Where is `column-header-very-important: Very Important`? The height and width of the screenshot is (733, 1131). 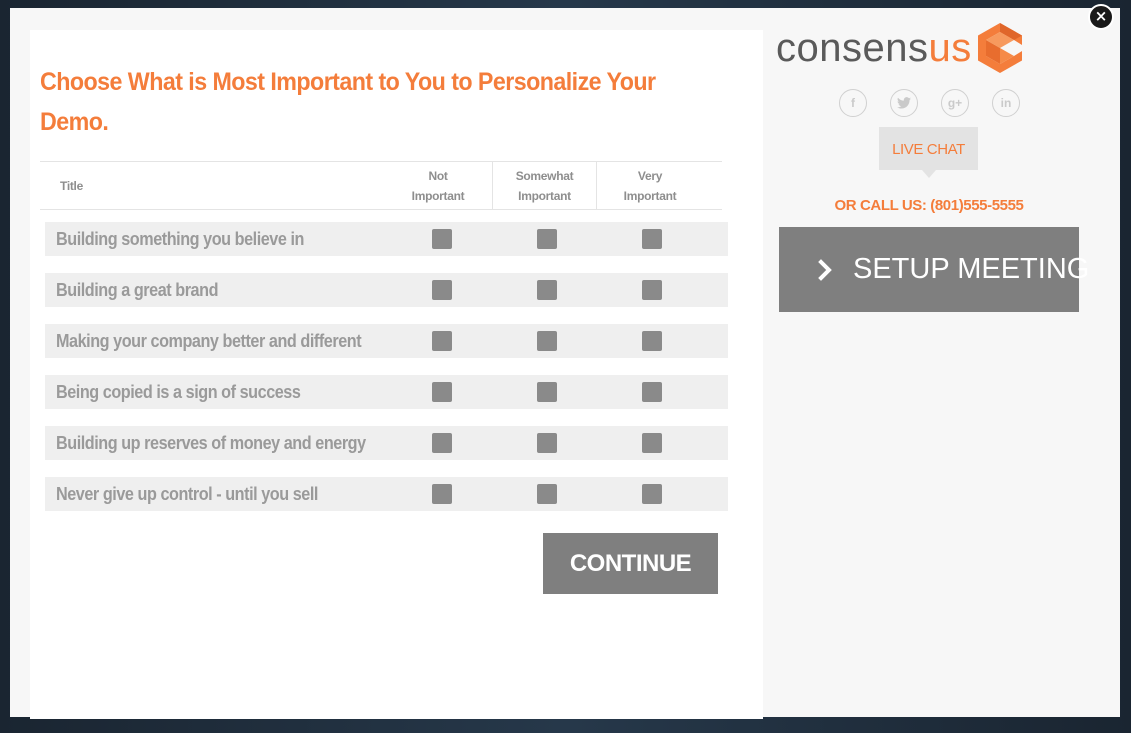 column-header-very-important: Very Important is located at coordinates (650, 185).